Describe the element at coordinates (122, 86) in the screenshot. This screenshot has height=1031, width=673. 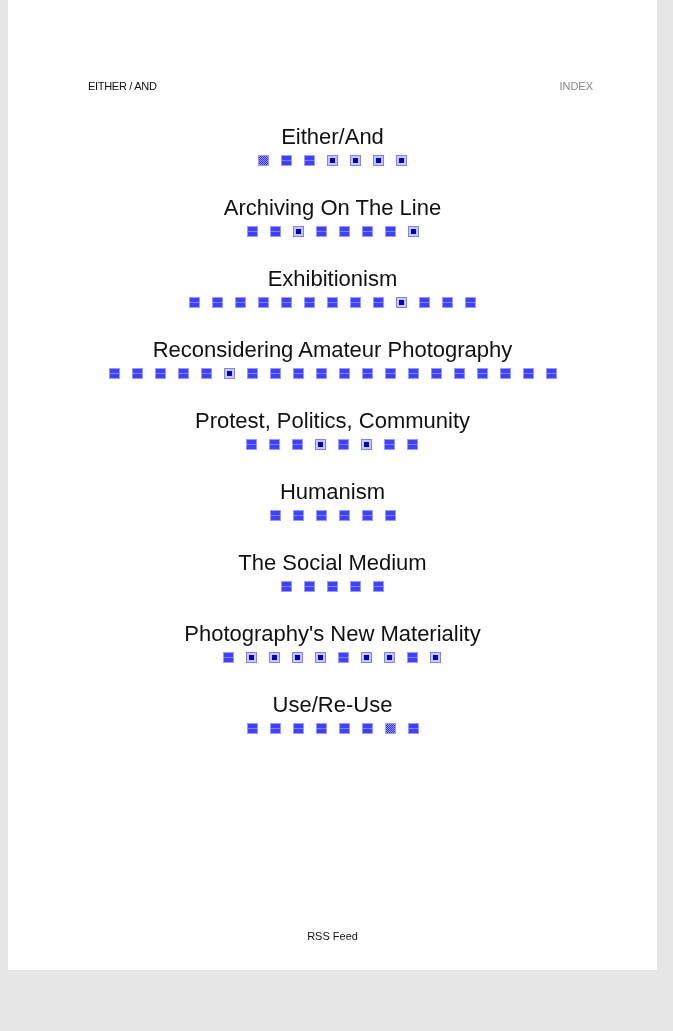
I see `site-title: EITHER / AND` at that location.